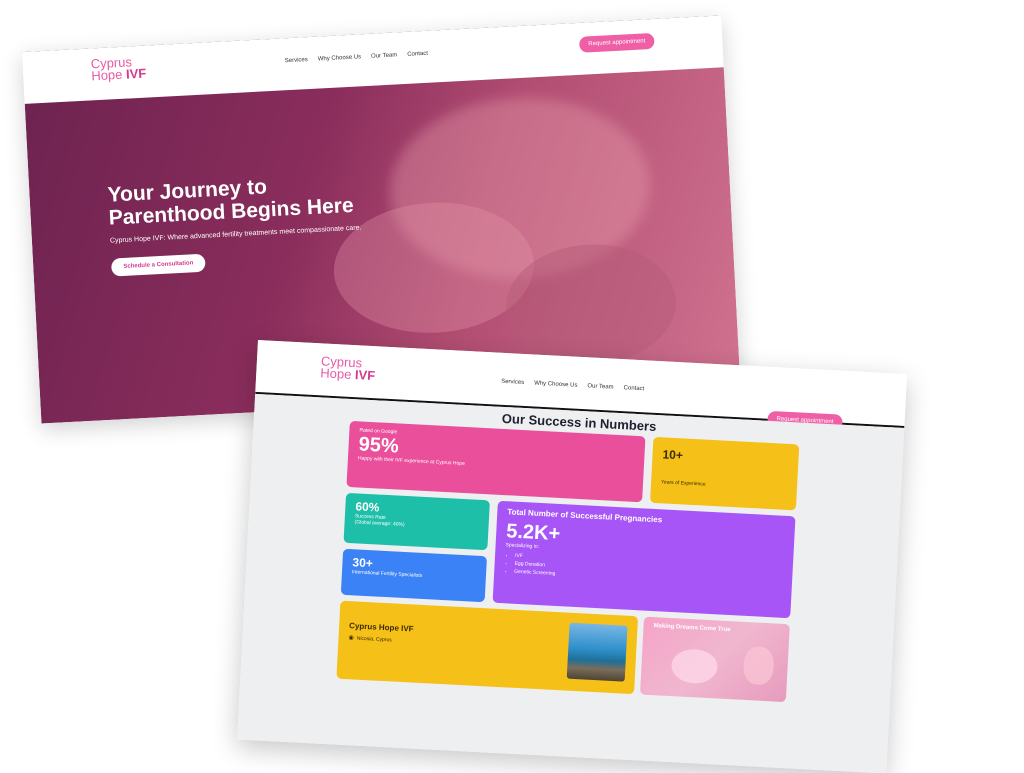 This screenshot has width=1024, height=773. Describe the element at coordinates (413, 575) in the screenshot. I see `specialists-card: 30+ International Fertility Specialists` at that location.